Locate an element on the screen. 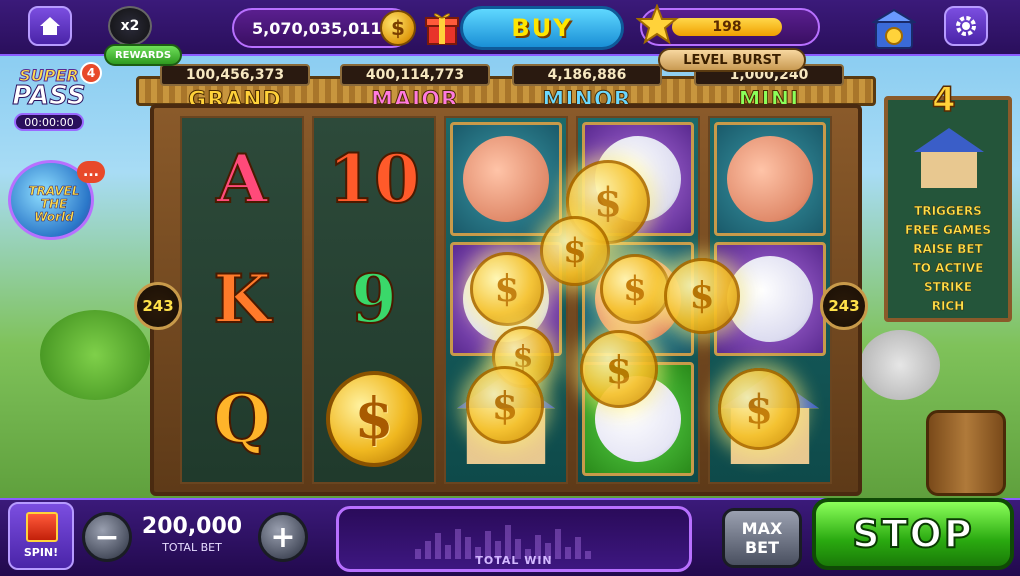 The image size is (1020, 576). symbol-a: A is located at coordinates (242, 179).